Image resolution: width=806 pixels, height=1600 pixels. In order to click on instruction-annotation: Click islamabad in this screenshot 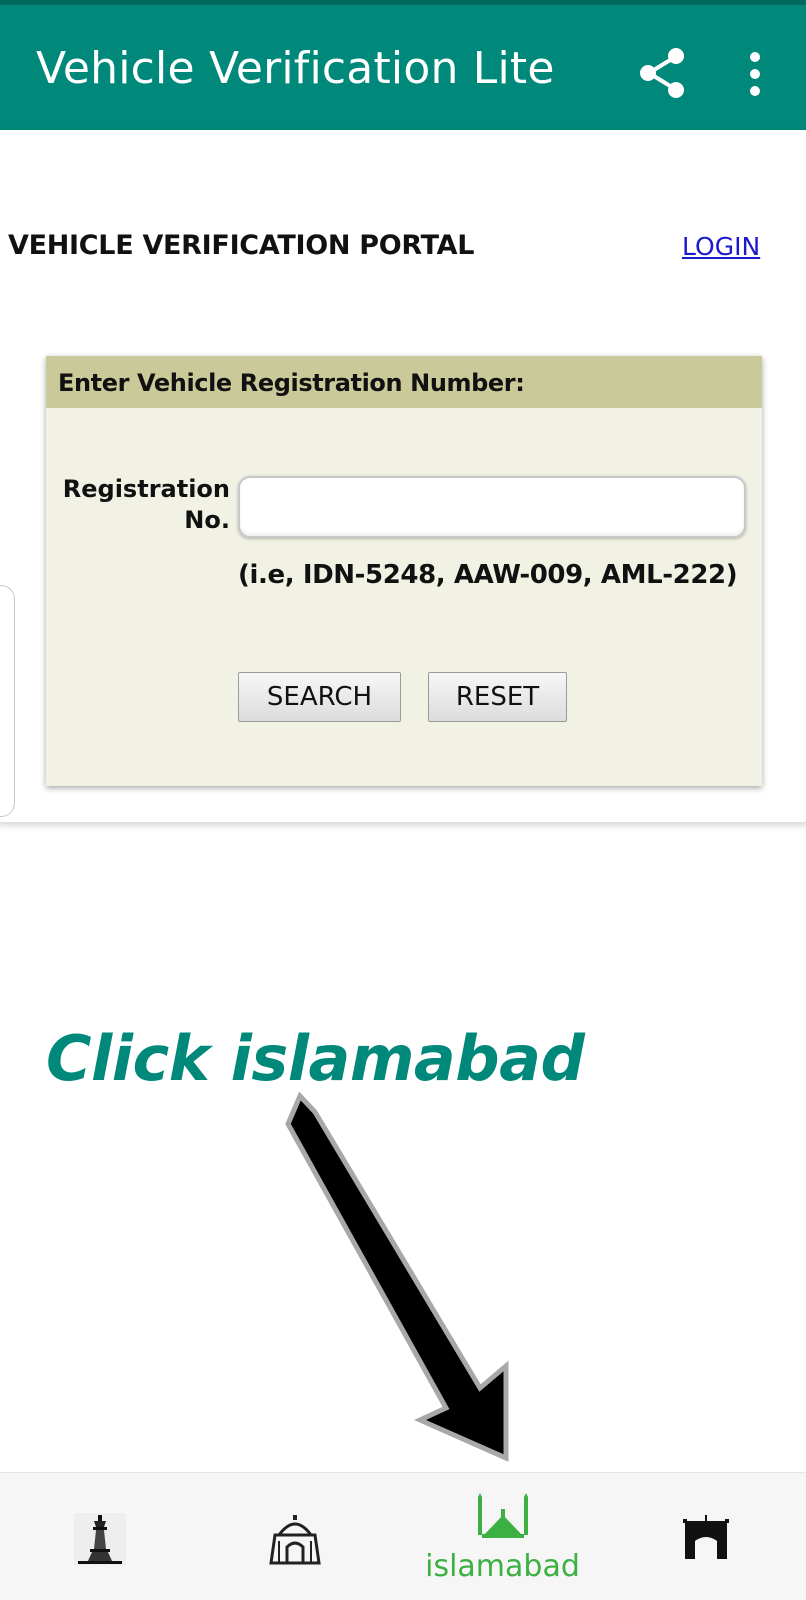, I will do `click(315, 1058)`.